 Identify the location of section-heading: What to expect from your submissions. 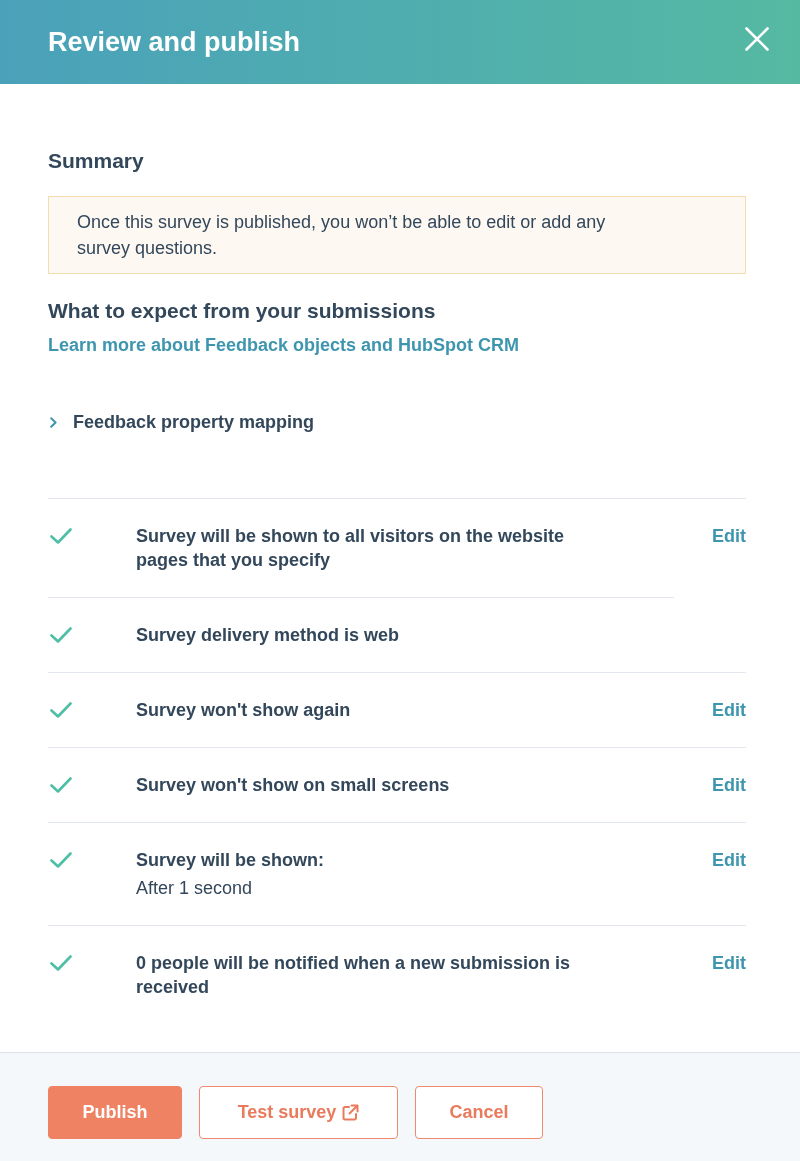
(242, 311).